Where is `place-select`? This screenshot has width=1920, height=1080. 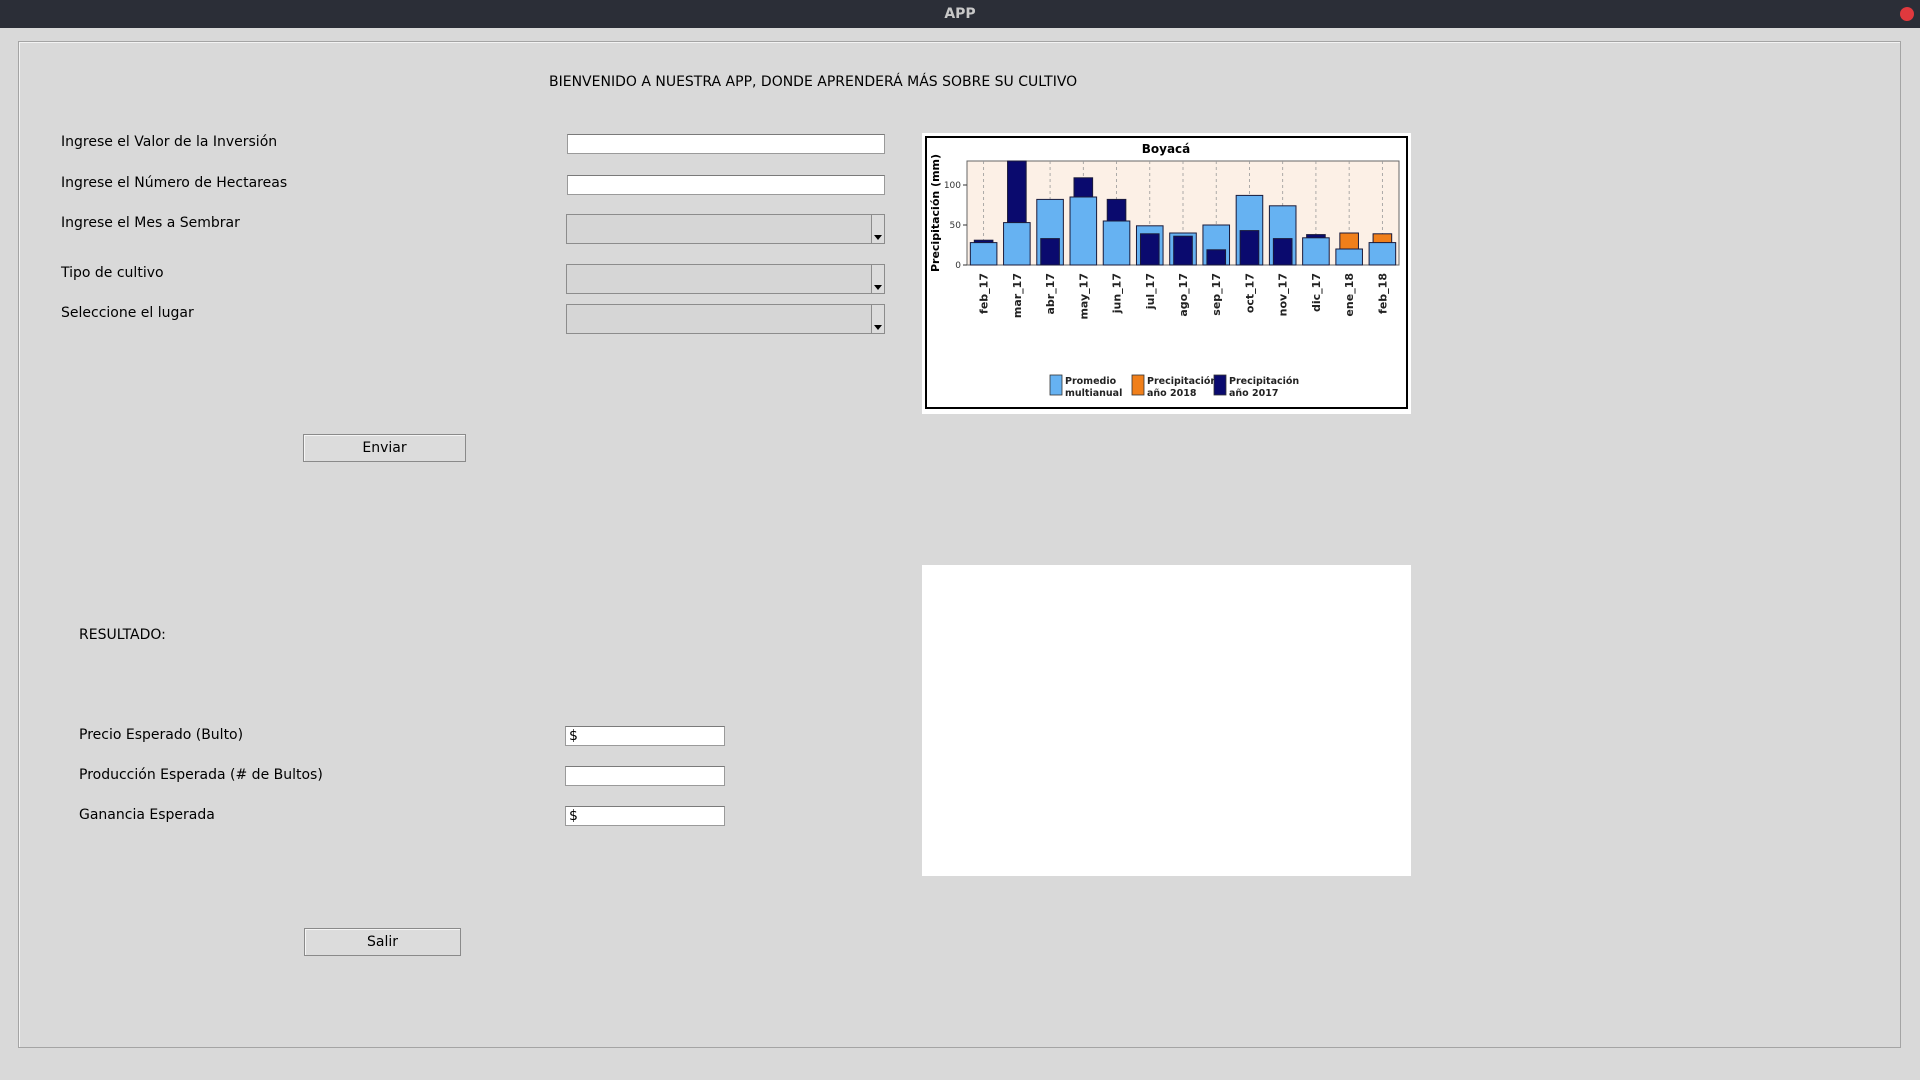
place-select is located at coordinates (725, 319).